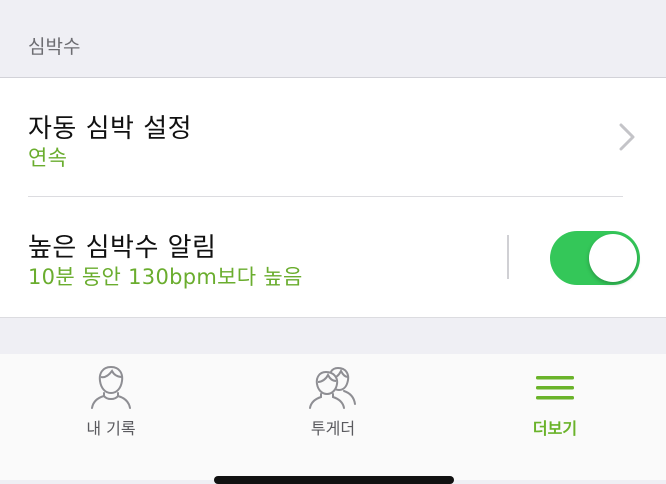 The image size is (666, 484). What do you see at coordinates (111, 387) in the screenshot?
I see `person-icon` at bounding box center [111, 387].